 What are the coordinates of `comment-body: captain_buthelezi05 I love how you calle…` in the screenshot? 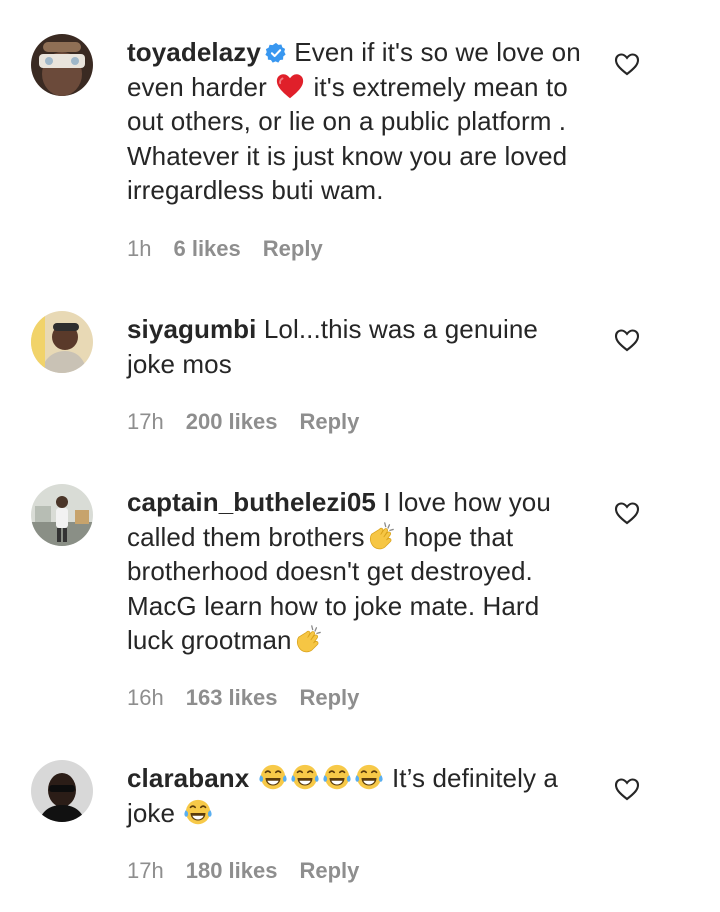 It's located at (359, 571).